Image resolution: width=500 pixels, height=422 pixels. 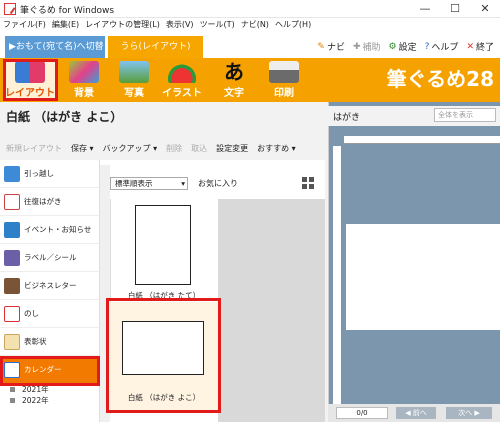 What do you see at coordinates (163, 355) in the screenshot?
I see `highlight-frame-thumbnail` at bounding box center [163, 355].